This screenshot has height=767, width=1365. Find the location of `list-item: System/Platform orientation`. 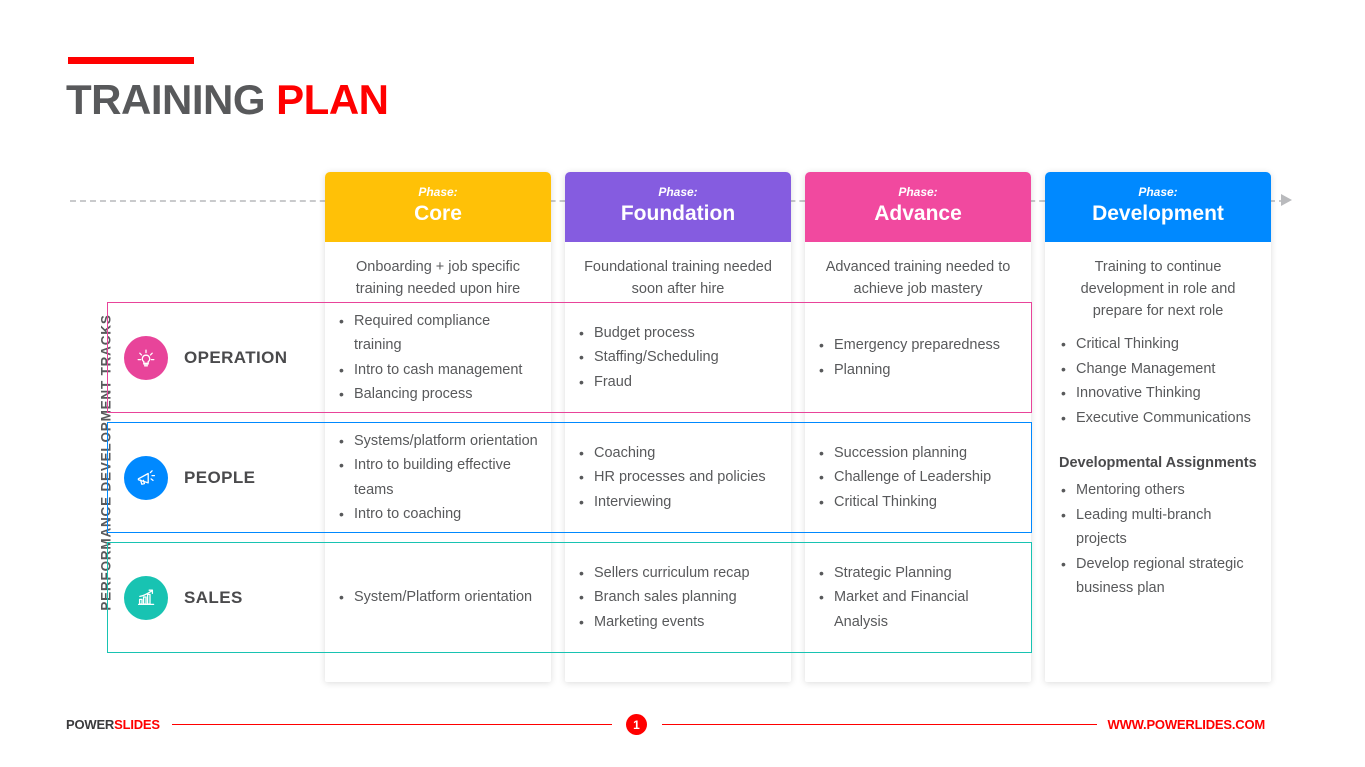

list-item: System/Platform orientation is located at coordinates (439, 597).